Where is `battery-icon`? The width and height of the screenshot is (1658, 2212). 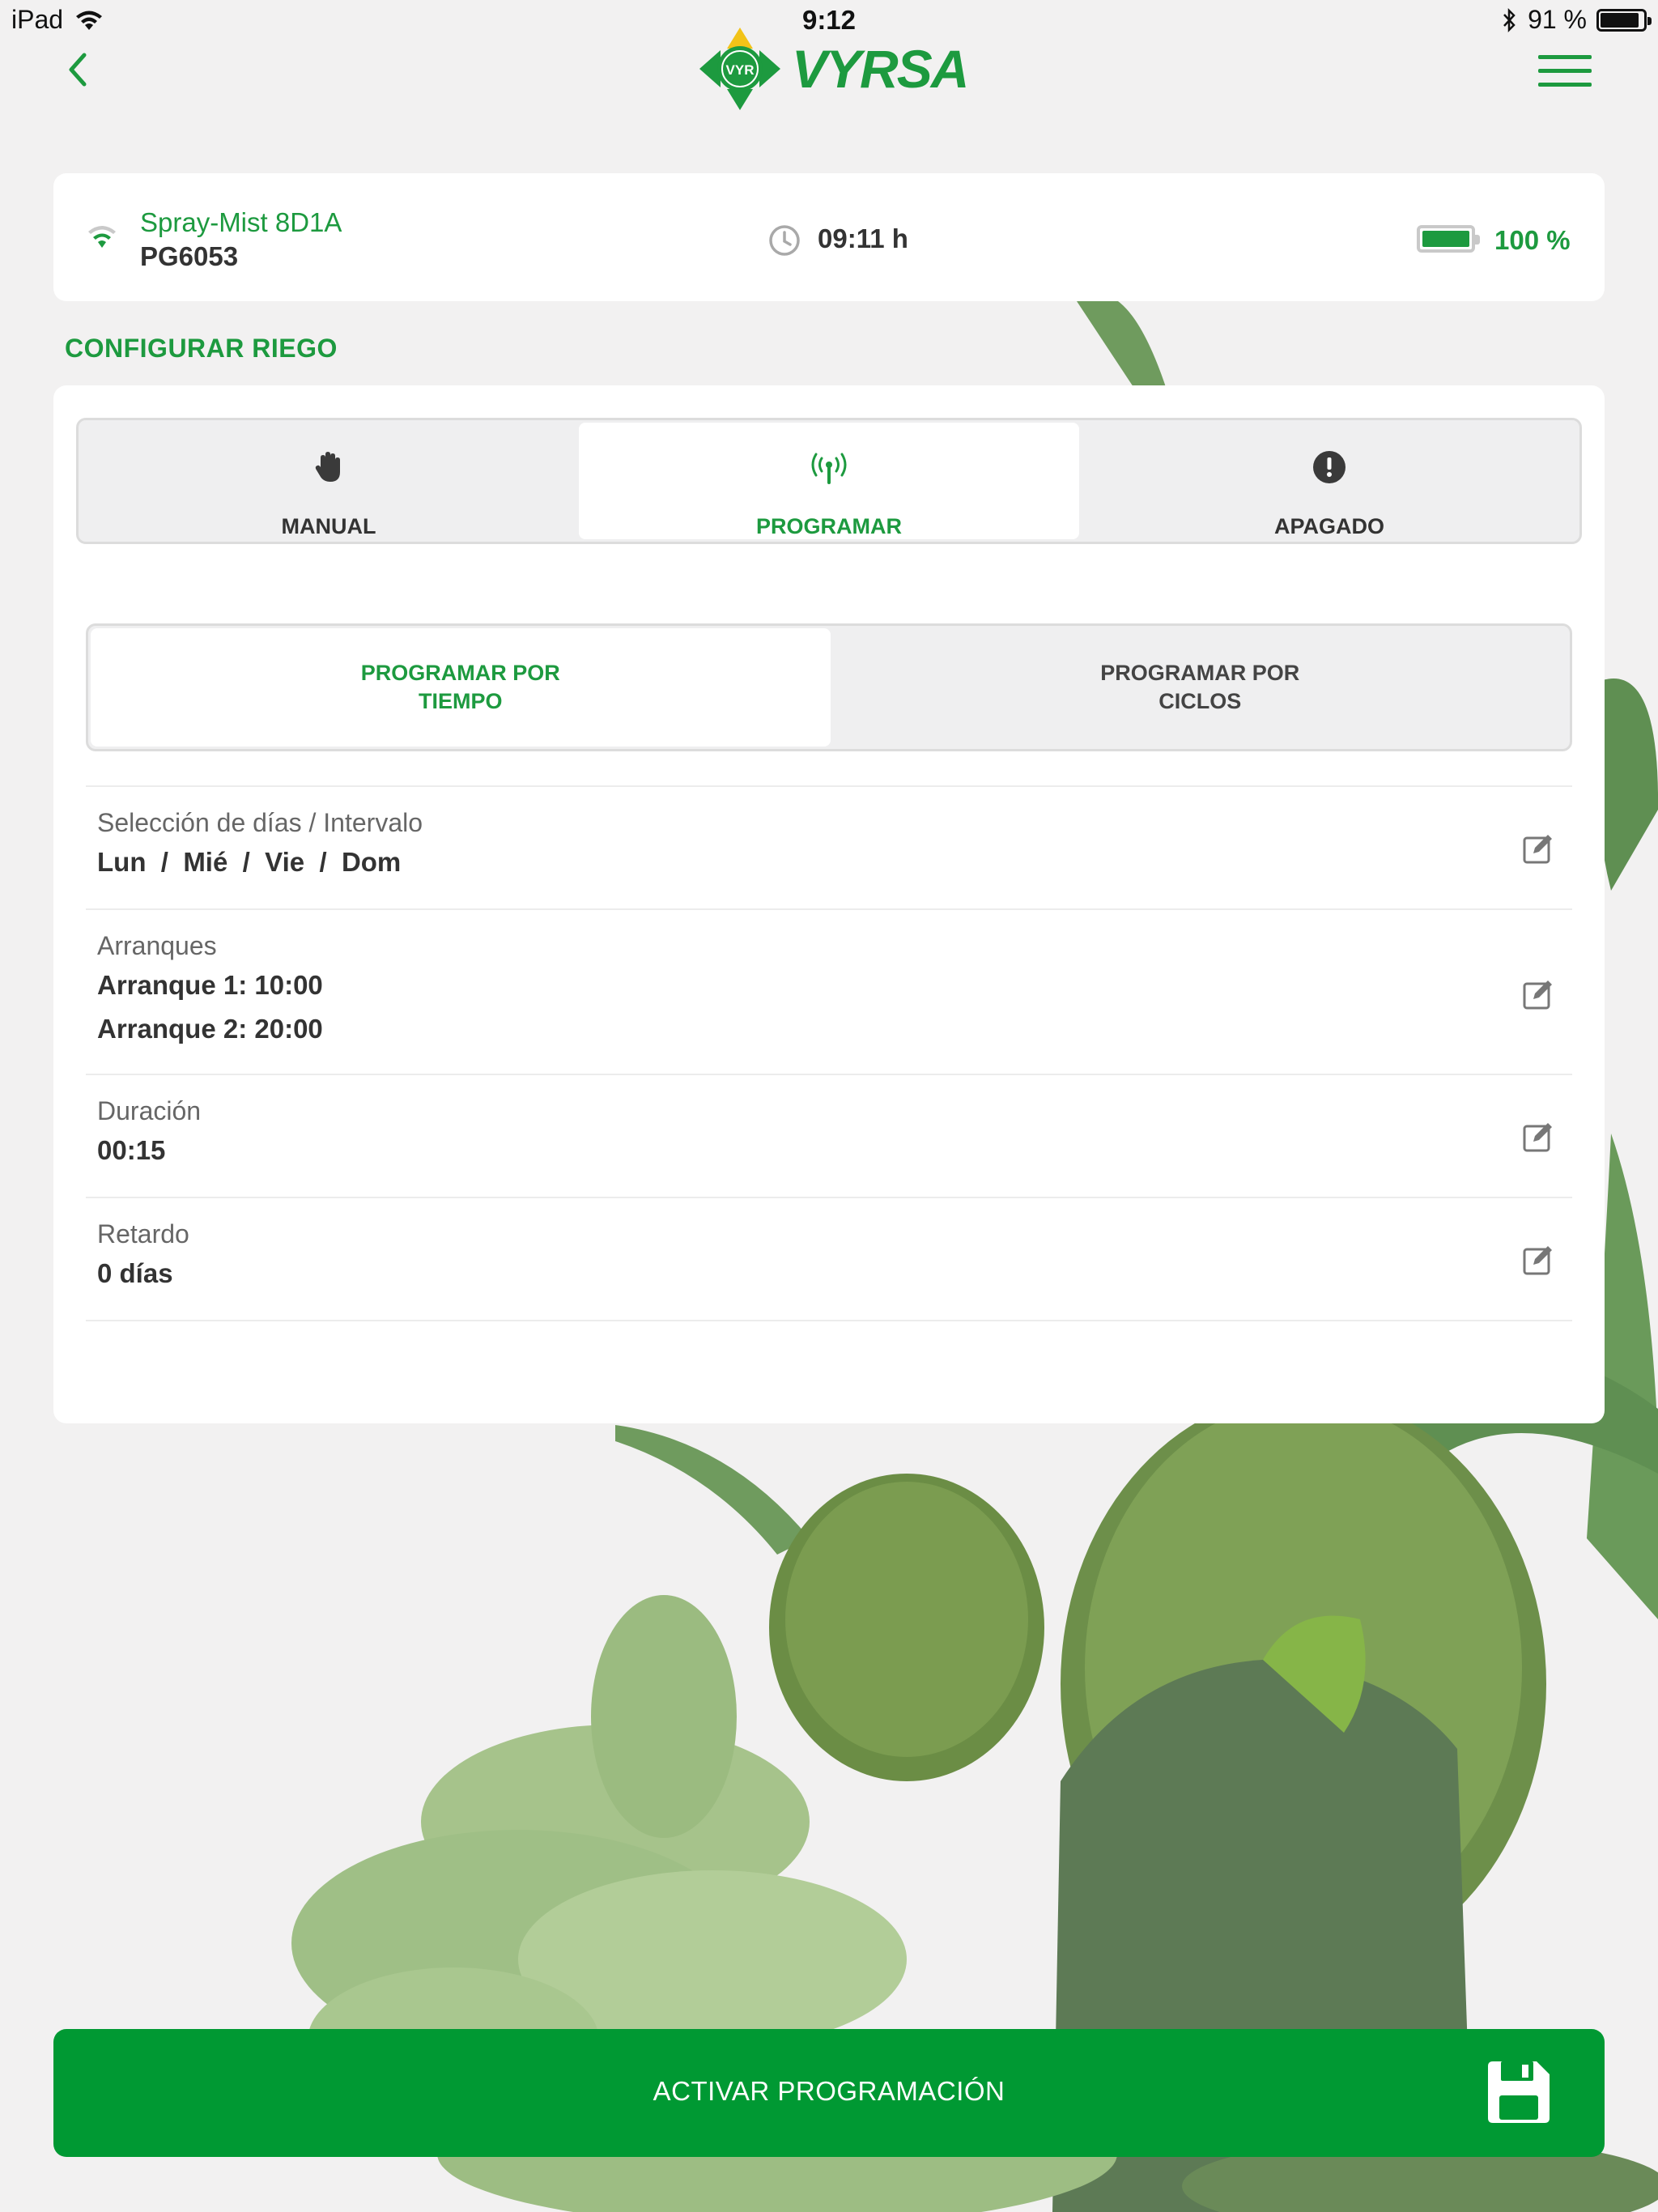 battery-icon is located at coordinates (1624, 20).